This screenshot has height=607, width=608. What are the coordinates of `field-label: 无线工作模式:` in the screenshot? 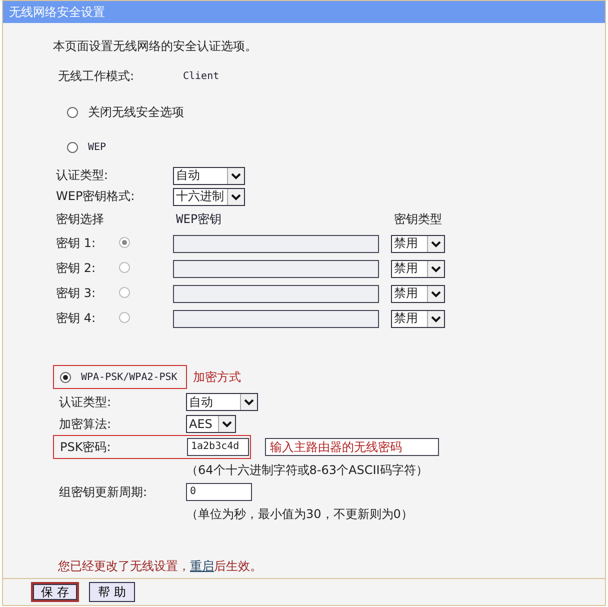 It's located at (96, 76).